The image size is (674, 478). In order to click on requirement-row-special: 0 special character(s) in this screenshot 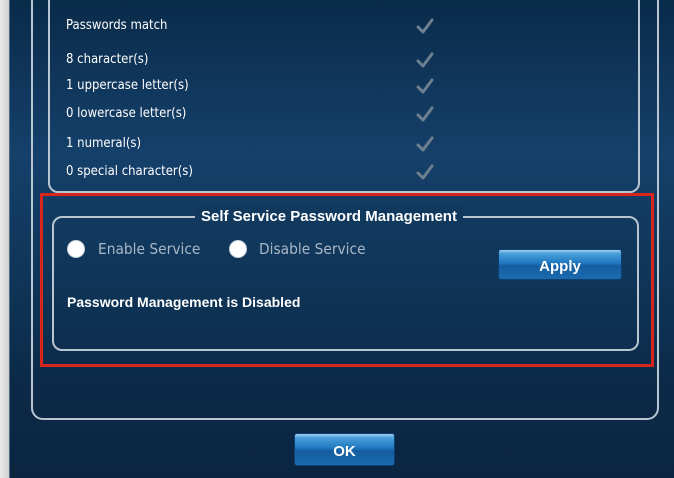, I will do `click(276, 172)`.